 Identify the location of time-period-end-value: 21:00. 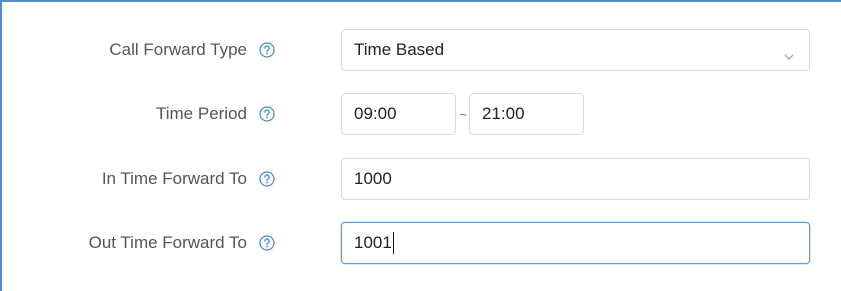
(503, 113).